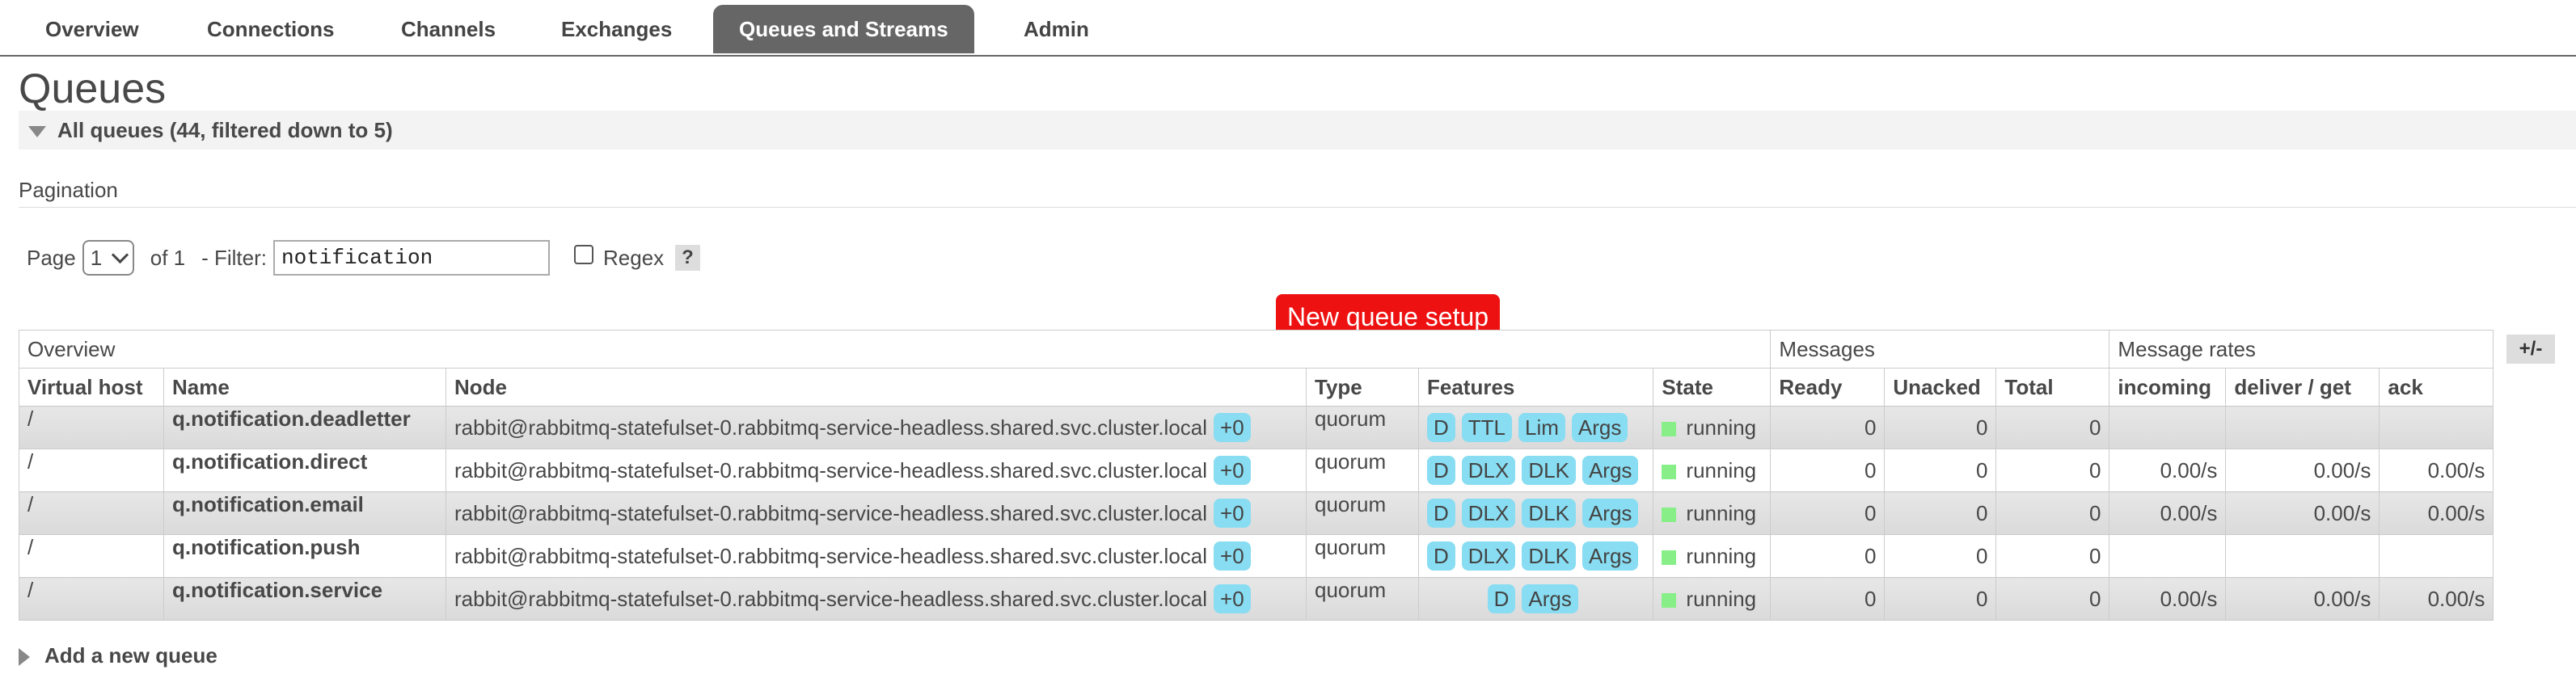 The image size is (2576, 674). What do you see at coordinates (234, 257) in the screenshot?
I see `filter-label: - Filter:` at bounding box center [234, 257].